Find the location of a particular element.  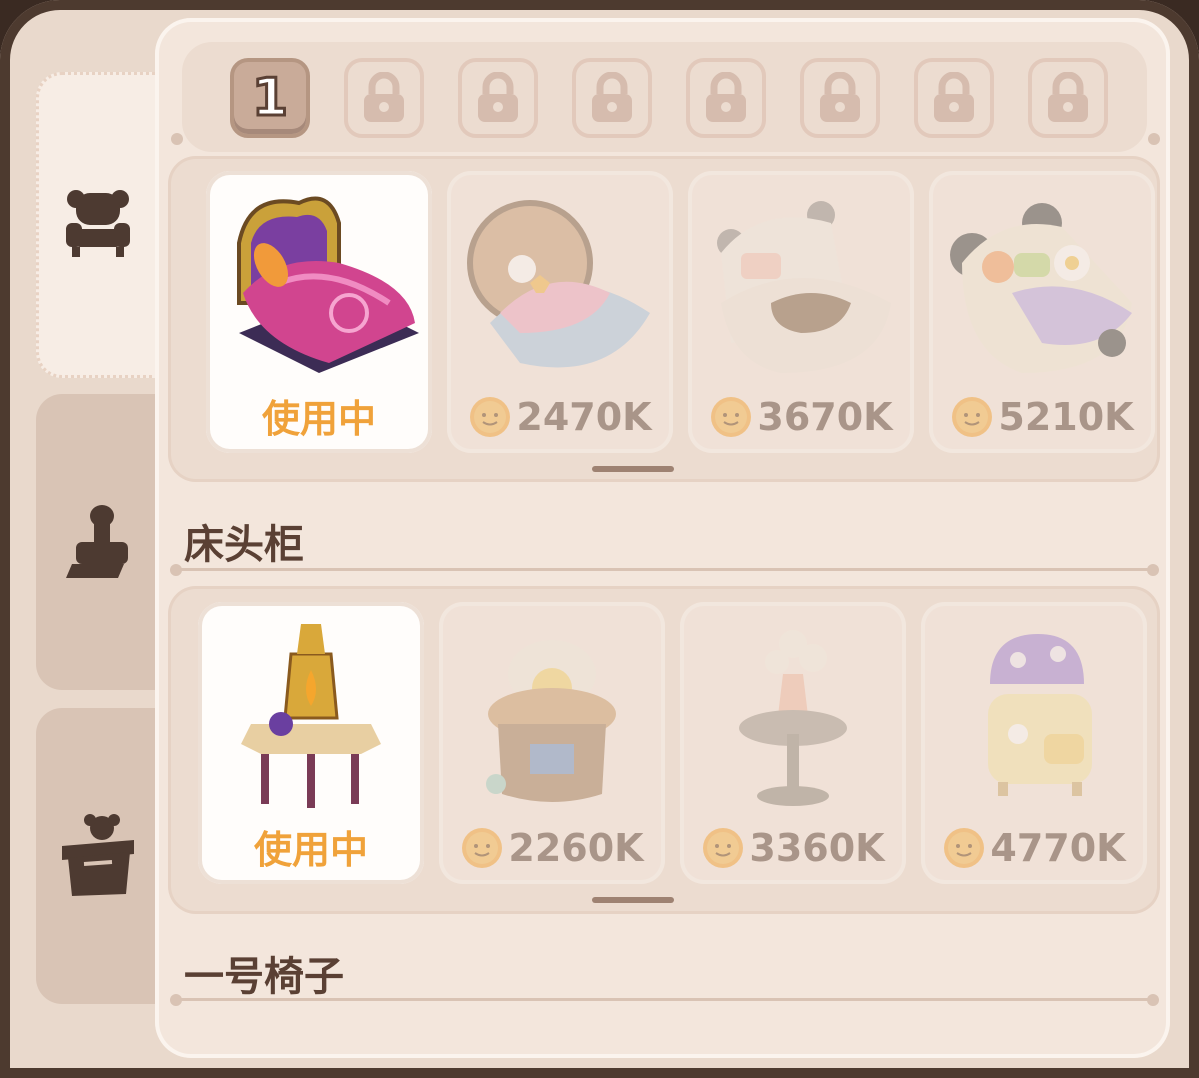

item-card: 4770K is located at coordinates (1034, 743).